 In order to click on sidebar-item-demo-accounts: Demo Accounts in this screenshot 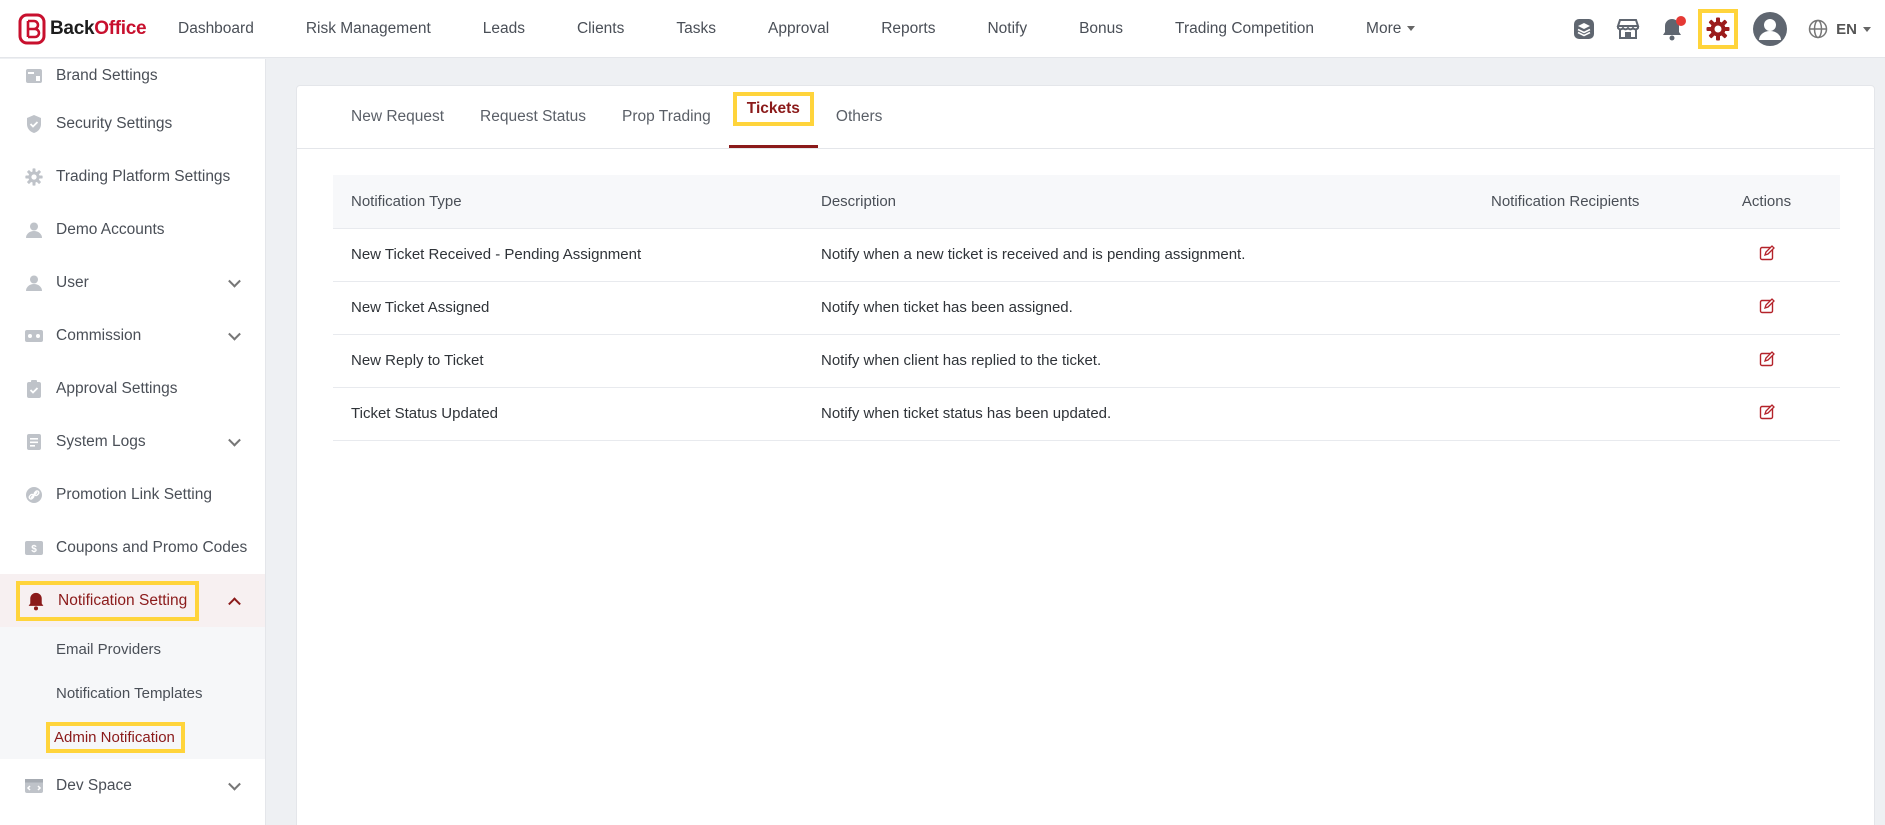, I will do `click(132, 229)`.